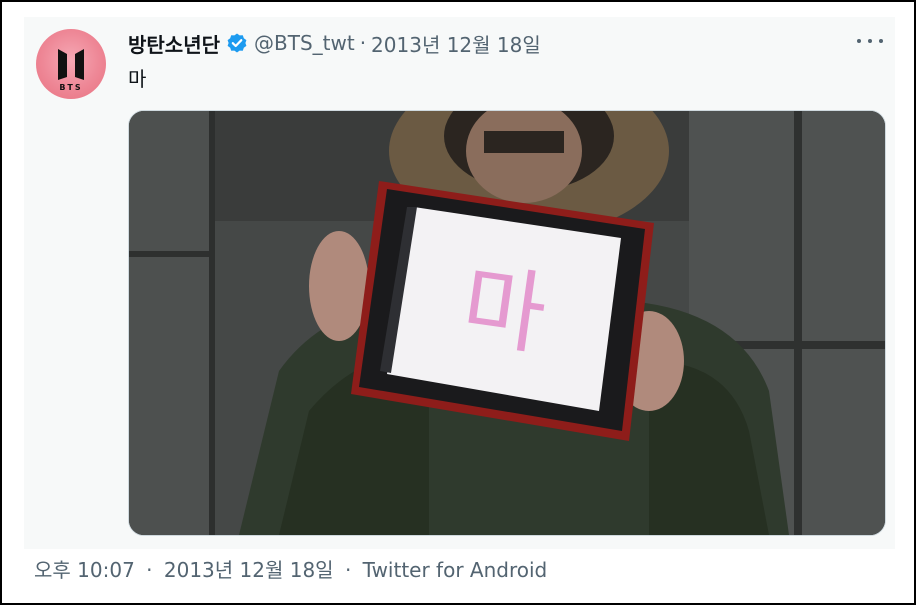  What do you see at coordinates (71, 70) in the screenshot?
I see `bts-logo-icon: BTS` at bounding box center [71, 70].